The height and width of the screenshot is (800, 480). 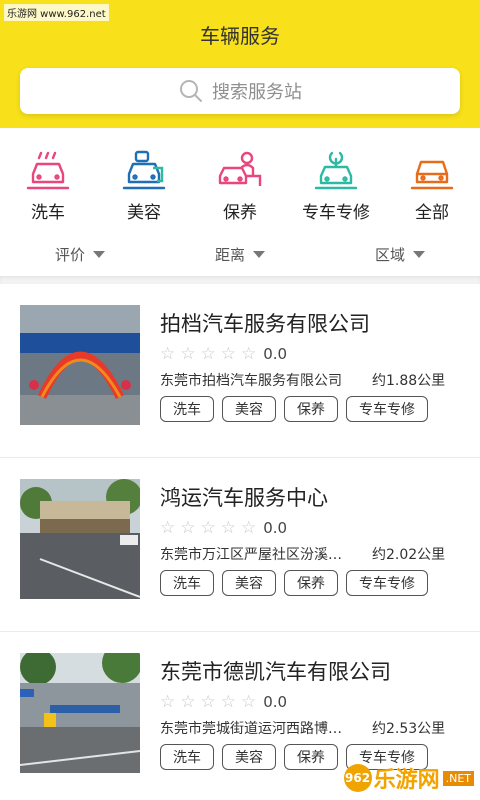 I want to click on station-address-line: 东莞市拍档汽车服务有限公司 约1.88公里, so click(x=302, y=380).